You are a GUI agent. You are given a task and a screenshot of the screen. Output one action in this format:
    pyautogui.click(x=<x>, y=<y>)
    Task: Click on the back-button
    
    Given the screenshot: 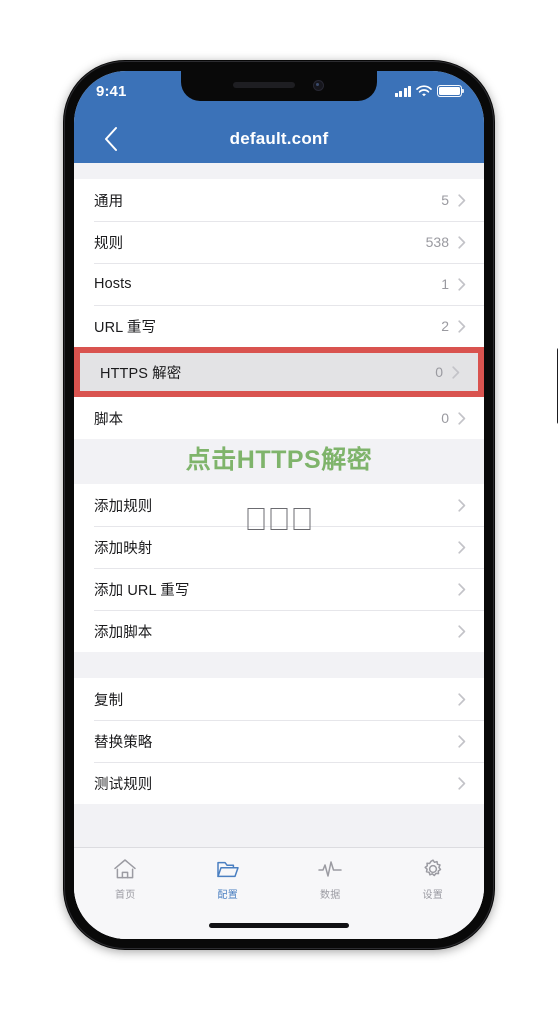 What is the action you would take?
    pyautogui.click(x=111, y=139)
    